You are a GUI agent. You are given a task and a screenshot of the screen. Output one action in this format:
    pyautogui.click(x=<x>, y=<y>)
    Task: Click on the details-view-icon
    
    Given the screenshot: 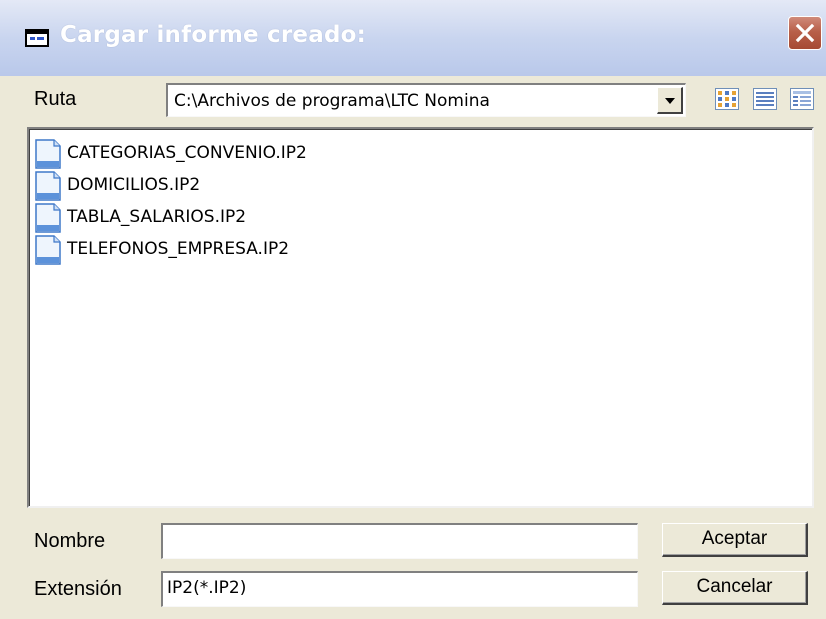 What is the action you would take?
    pyautogui.click(x=802, y=99)
    